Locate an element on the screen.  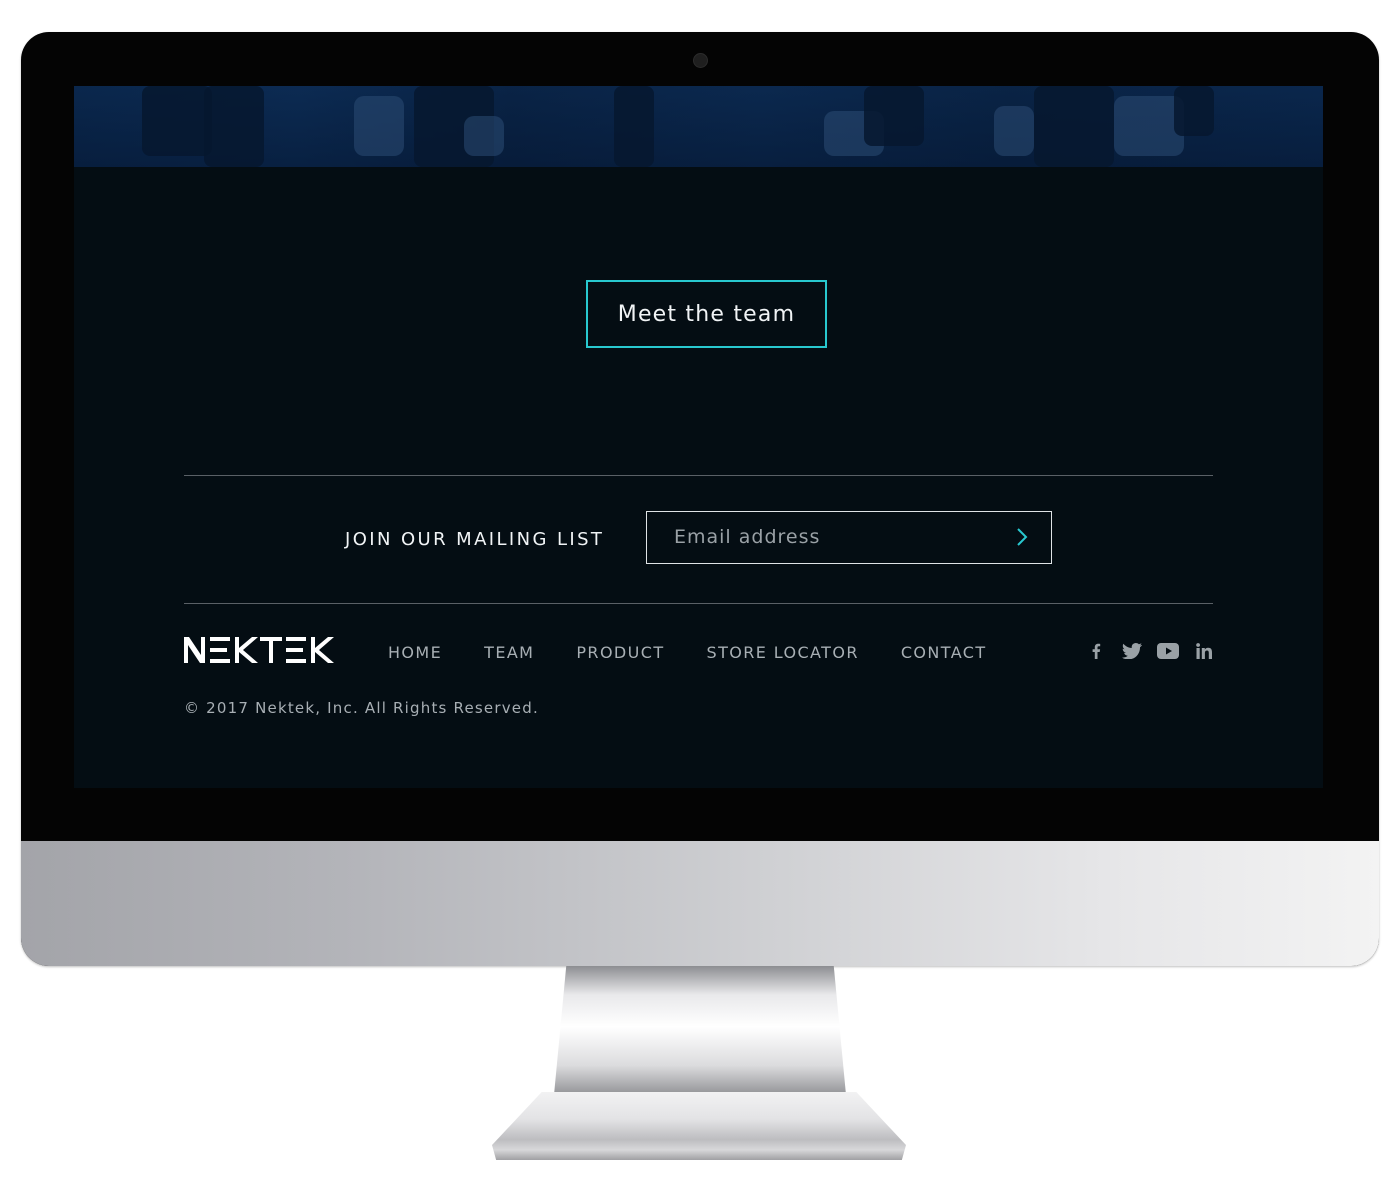
camera-dot is located at coordinates (700, 60).